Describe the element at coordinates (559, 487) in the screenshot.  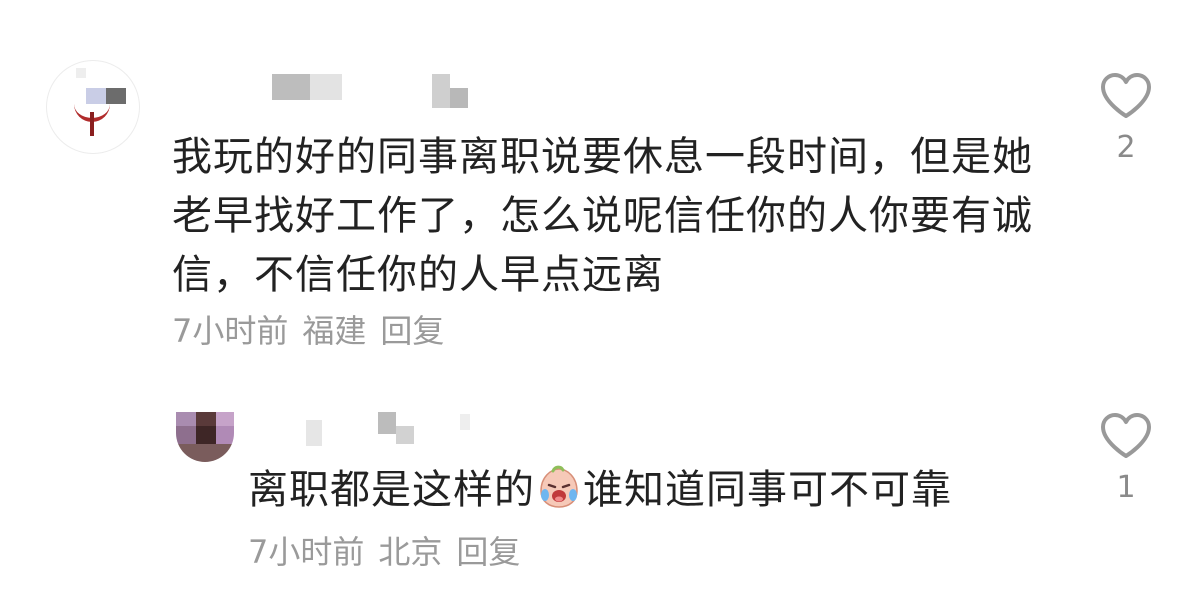
I see `crying-laughing-face-emoji` at that location.